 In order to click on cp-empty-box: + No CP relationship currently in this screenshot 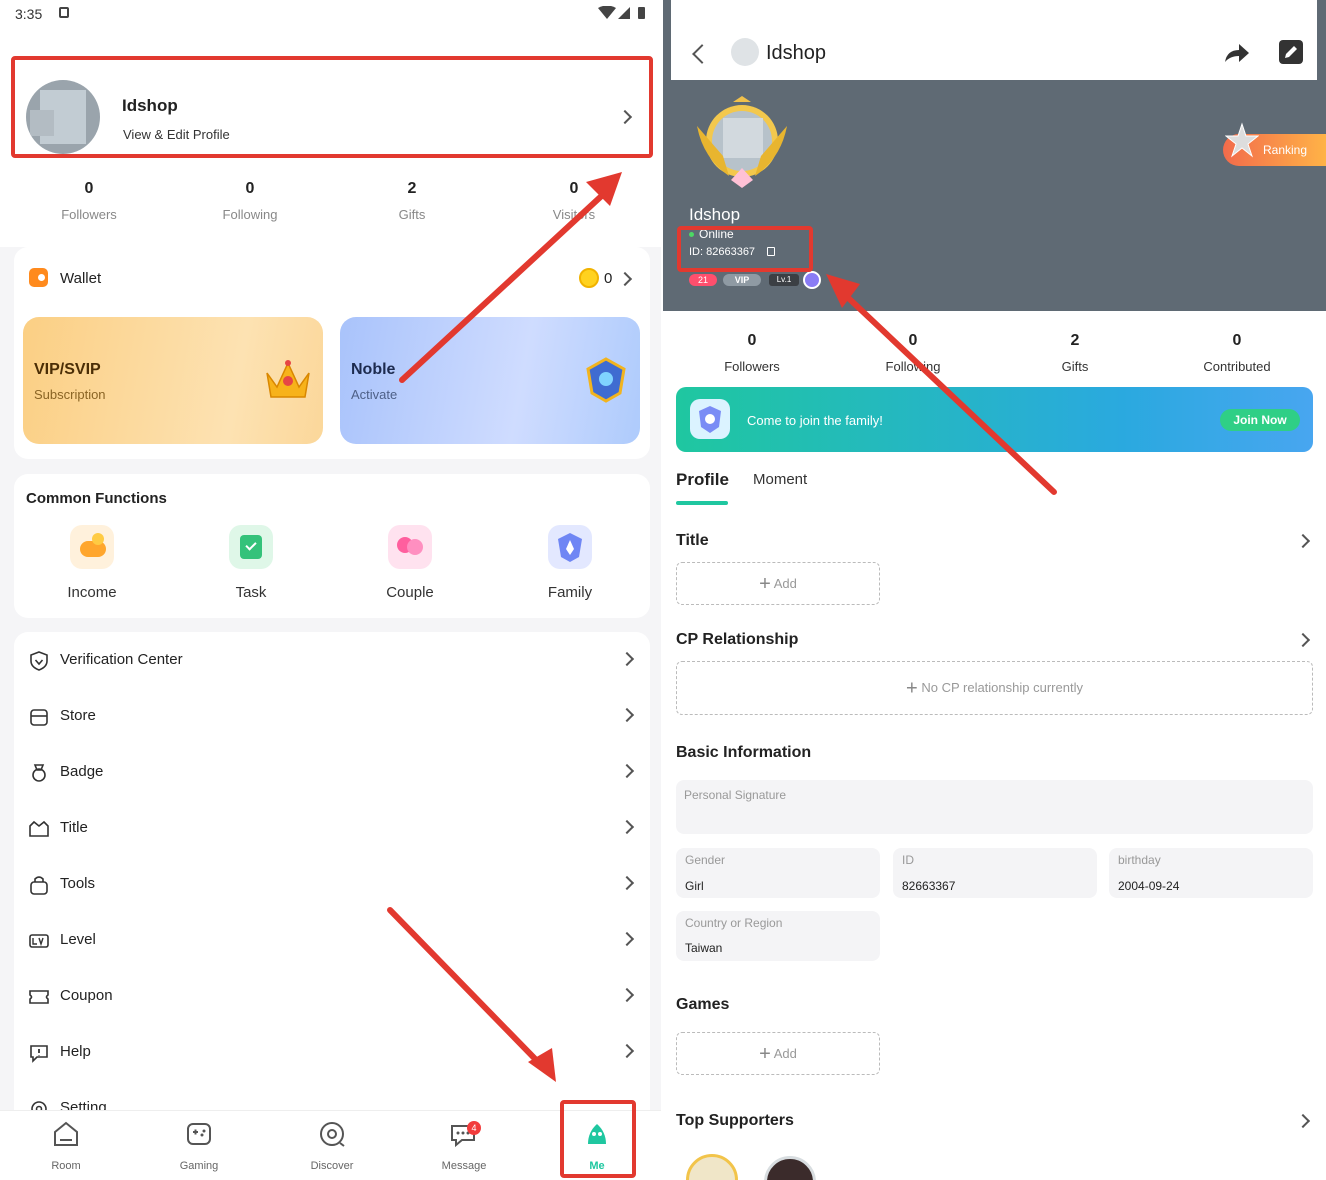, I will do `click(994, 688)`.